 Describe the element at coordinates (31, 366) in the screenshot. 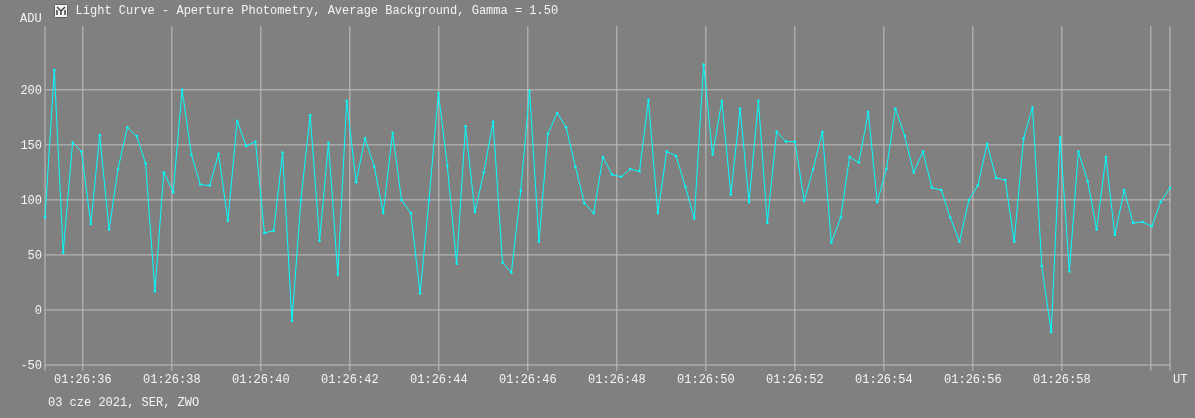

I see `y-tick-label: -50` at that location.